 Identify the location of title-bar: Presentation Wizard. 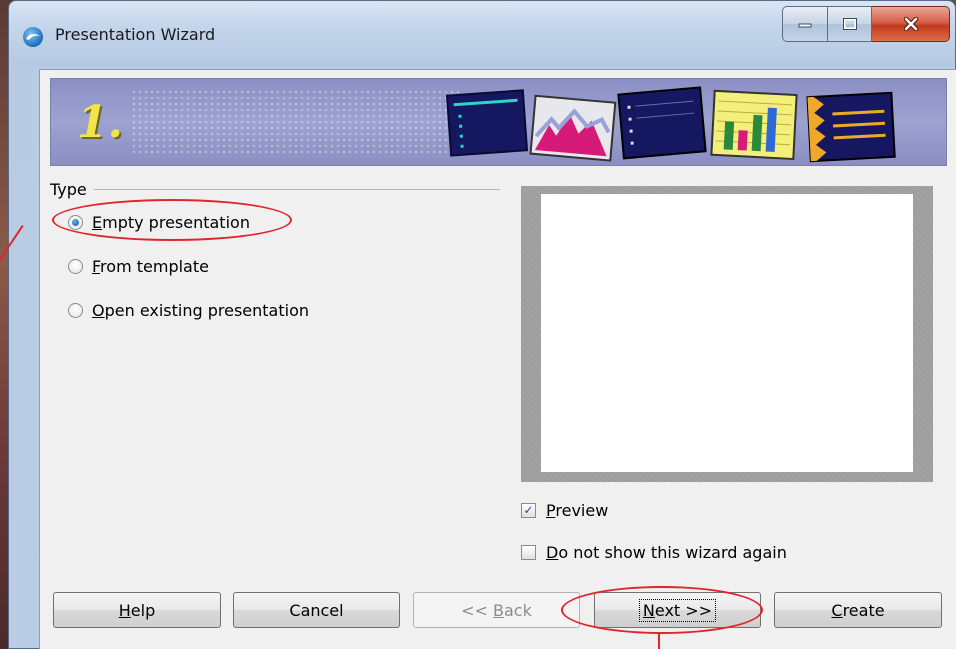
(482, 34).